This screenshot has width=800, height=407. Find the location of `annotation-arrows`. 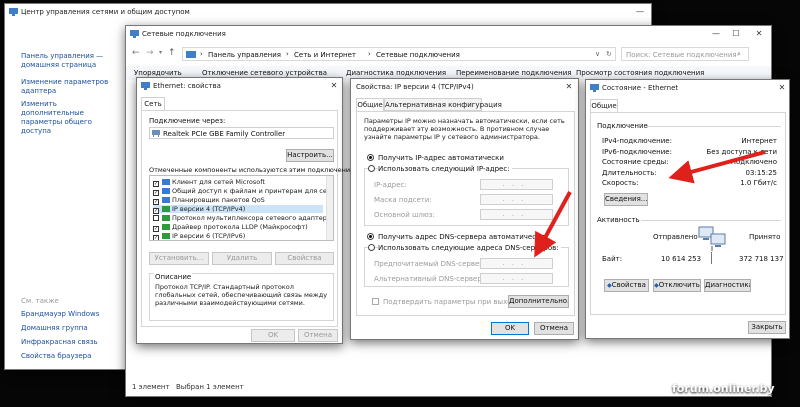

annotation-arrows is located at coordinates (650, 204).